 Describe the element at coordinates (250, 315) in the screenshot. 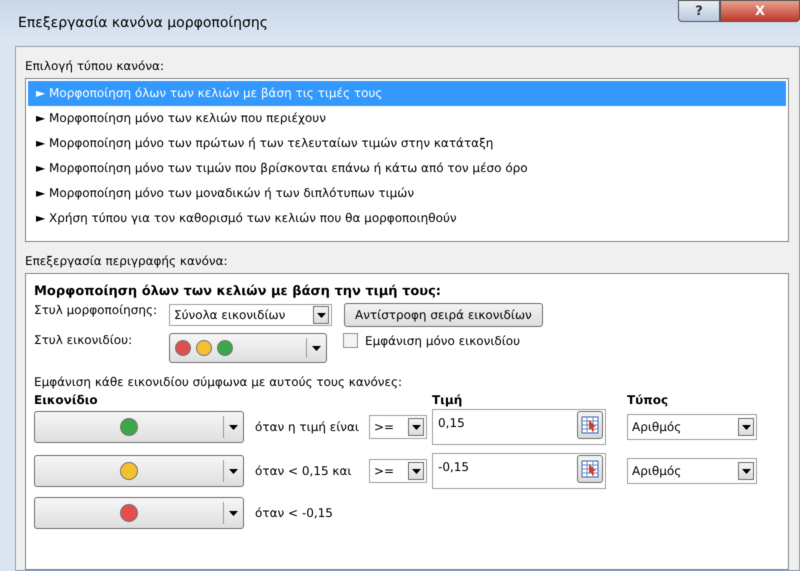

I see `format-style-dropdown: Σύνολα εικονιδίων` at that location.